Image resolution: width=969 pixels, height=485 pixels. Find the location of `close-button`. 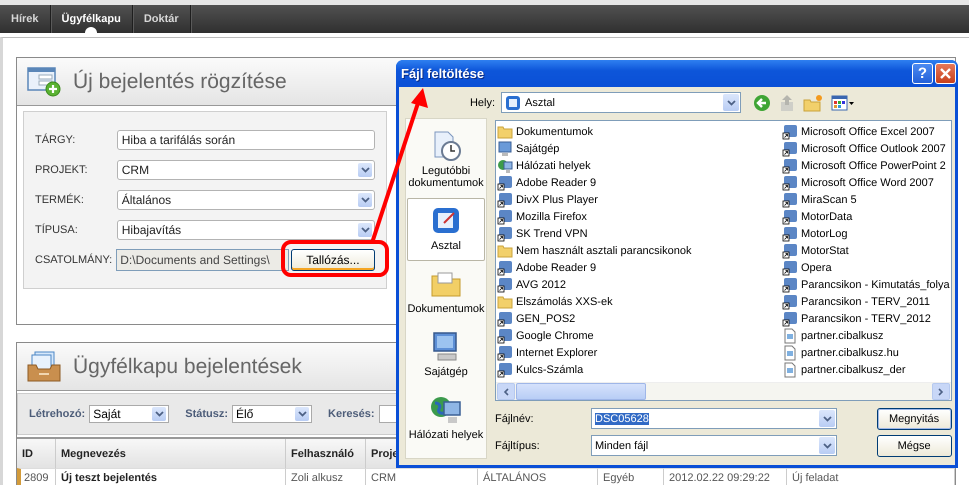

close-button is located at coordinates (945, 73).